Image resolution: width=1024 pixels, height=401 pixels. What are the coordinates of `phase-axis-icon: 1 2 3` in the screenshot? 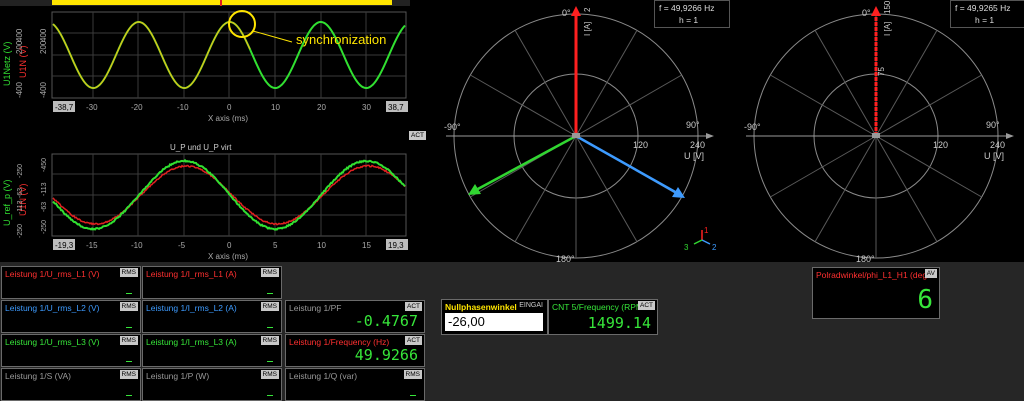 It's located at (700, 239).